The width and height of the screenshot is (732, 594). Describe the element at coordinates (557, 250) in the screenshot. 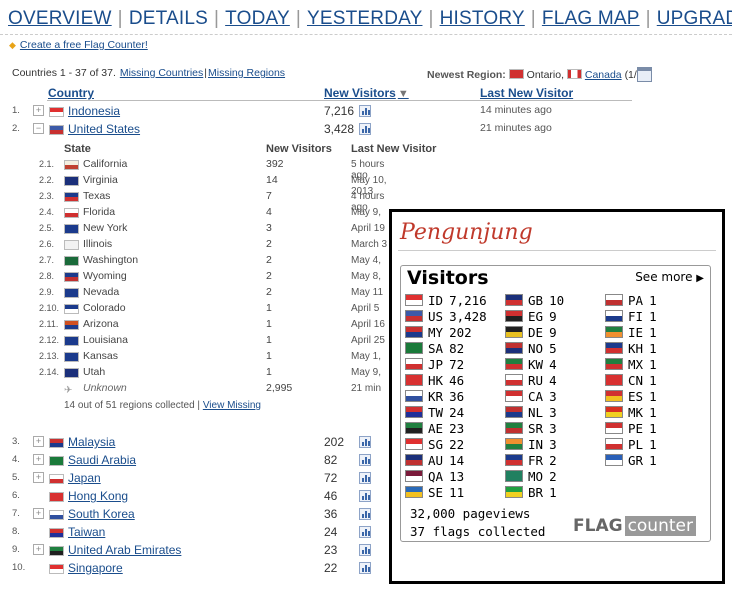

I see `overlay-divider` at that location.